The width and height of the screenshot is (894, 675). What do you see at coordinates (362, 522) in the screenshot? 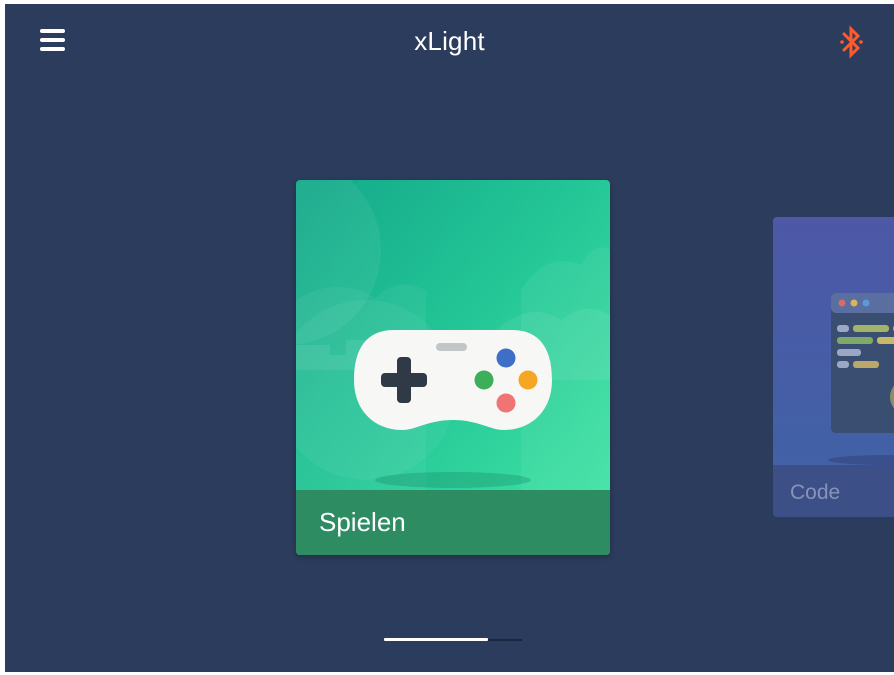
I see `card-label-spielen: Spielen` at bounding box center [362, 522].